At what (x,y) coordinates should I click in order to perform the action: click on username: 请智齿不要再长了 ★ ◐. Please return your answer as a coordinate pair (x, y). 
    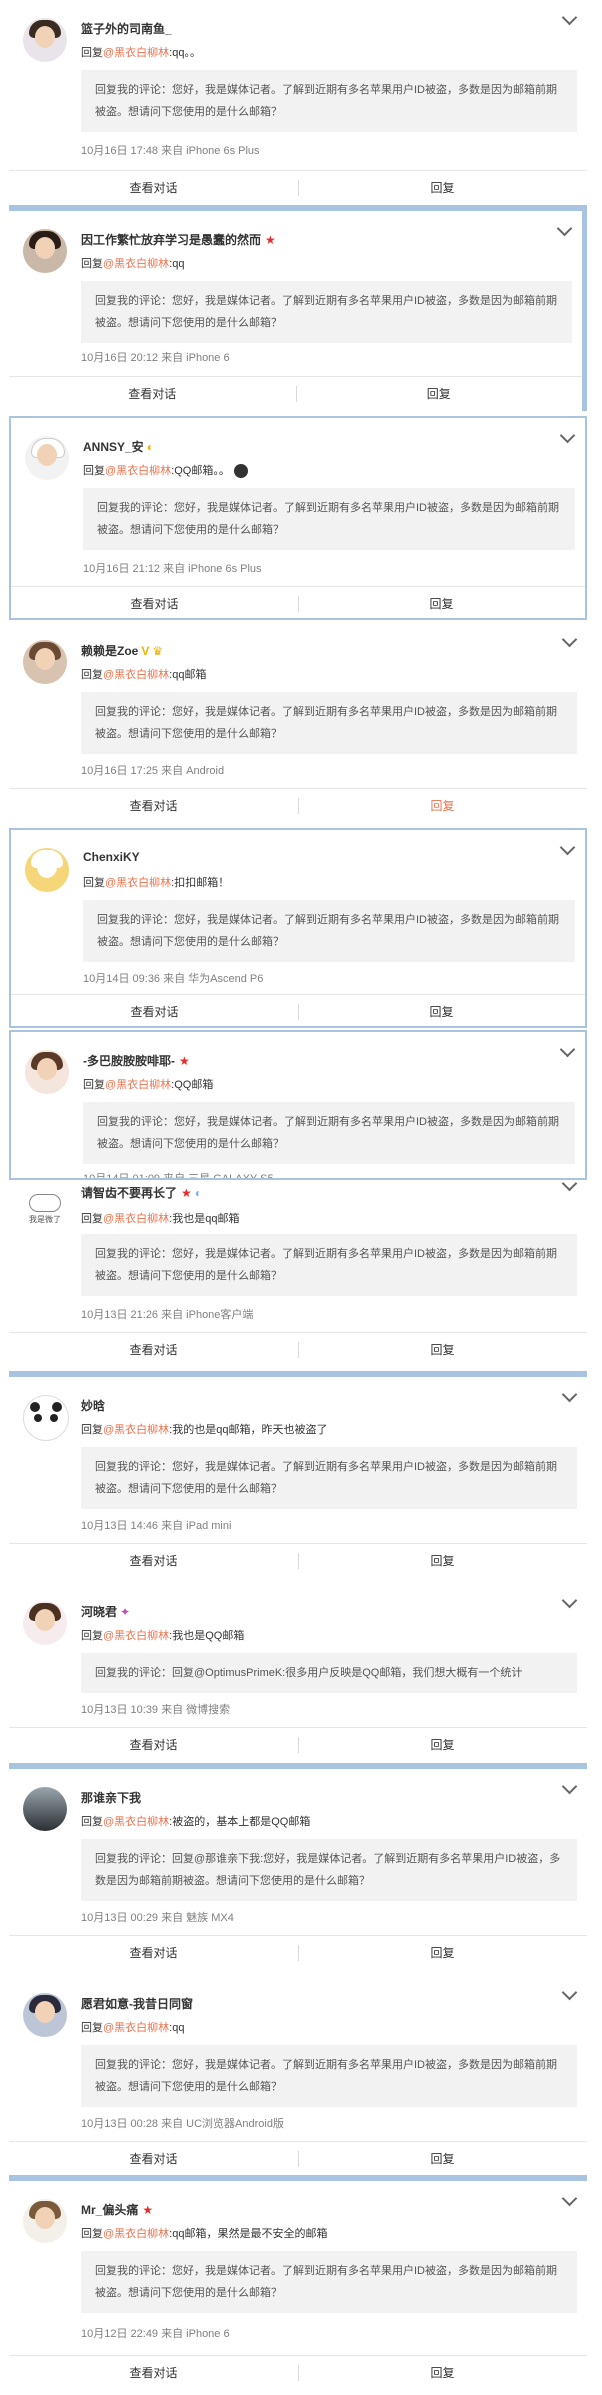
    Looking at the image, I should click on (141, 1192).